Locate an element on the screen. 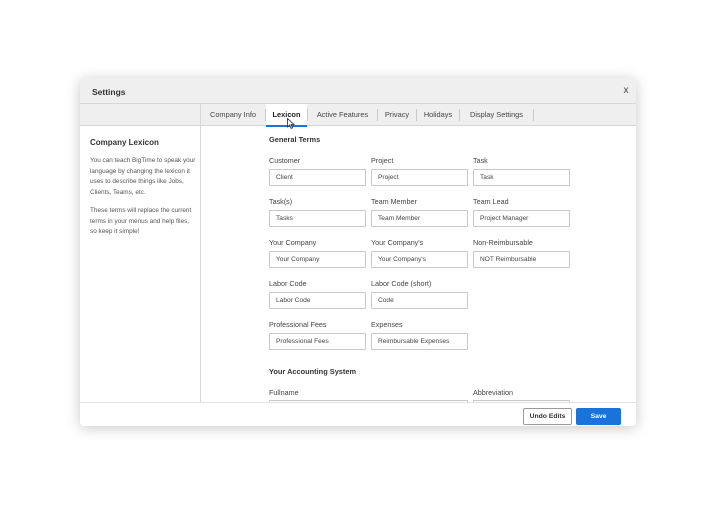 The height and width of the screenshot is (505, 715). field-label: Professional Fees is located at coordinates (298, 324).